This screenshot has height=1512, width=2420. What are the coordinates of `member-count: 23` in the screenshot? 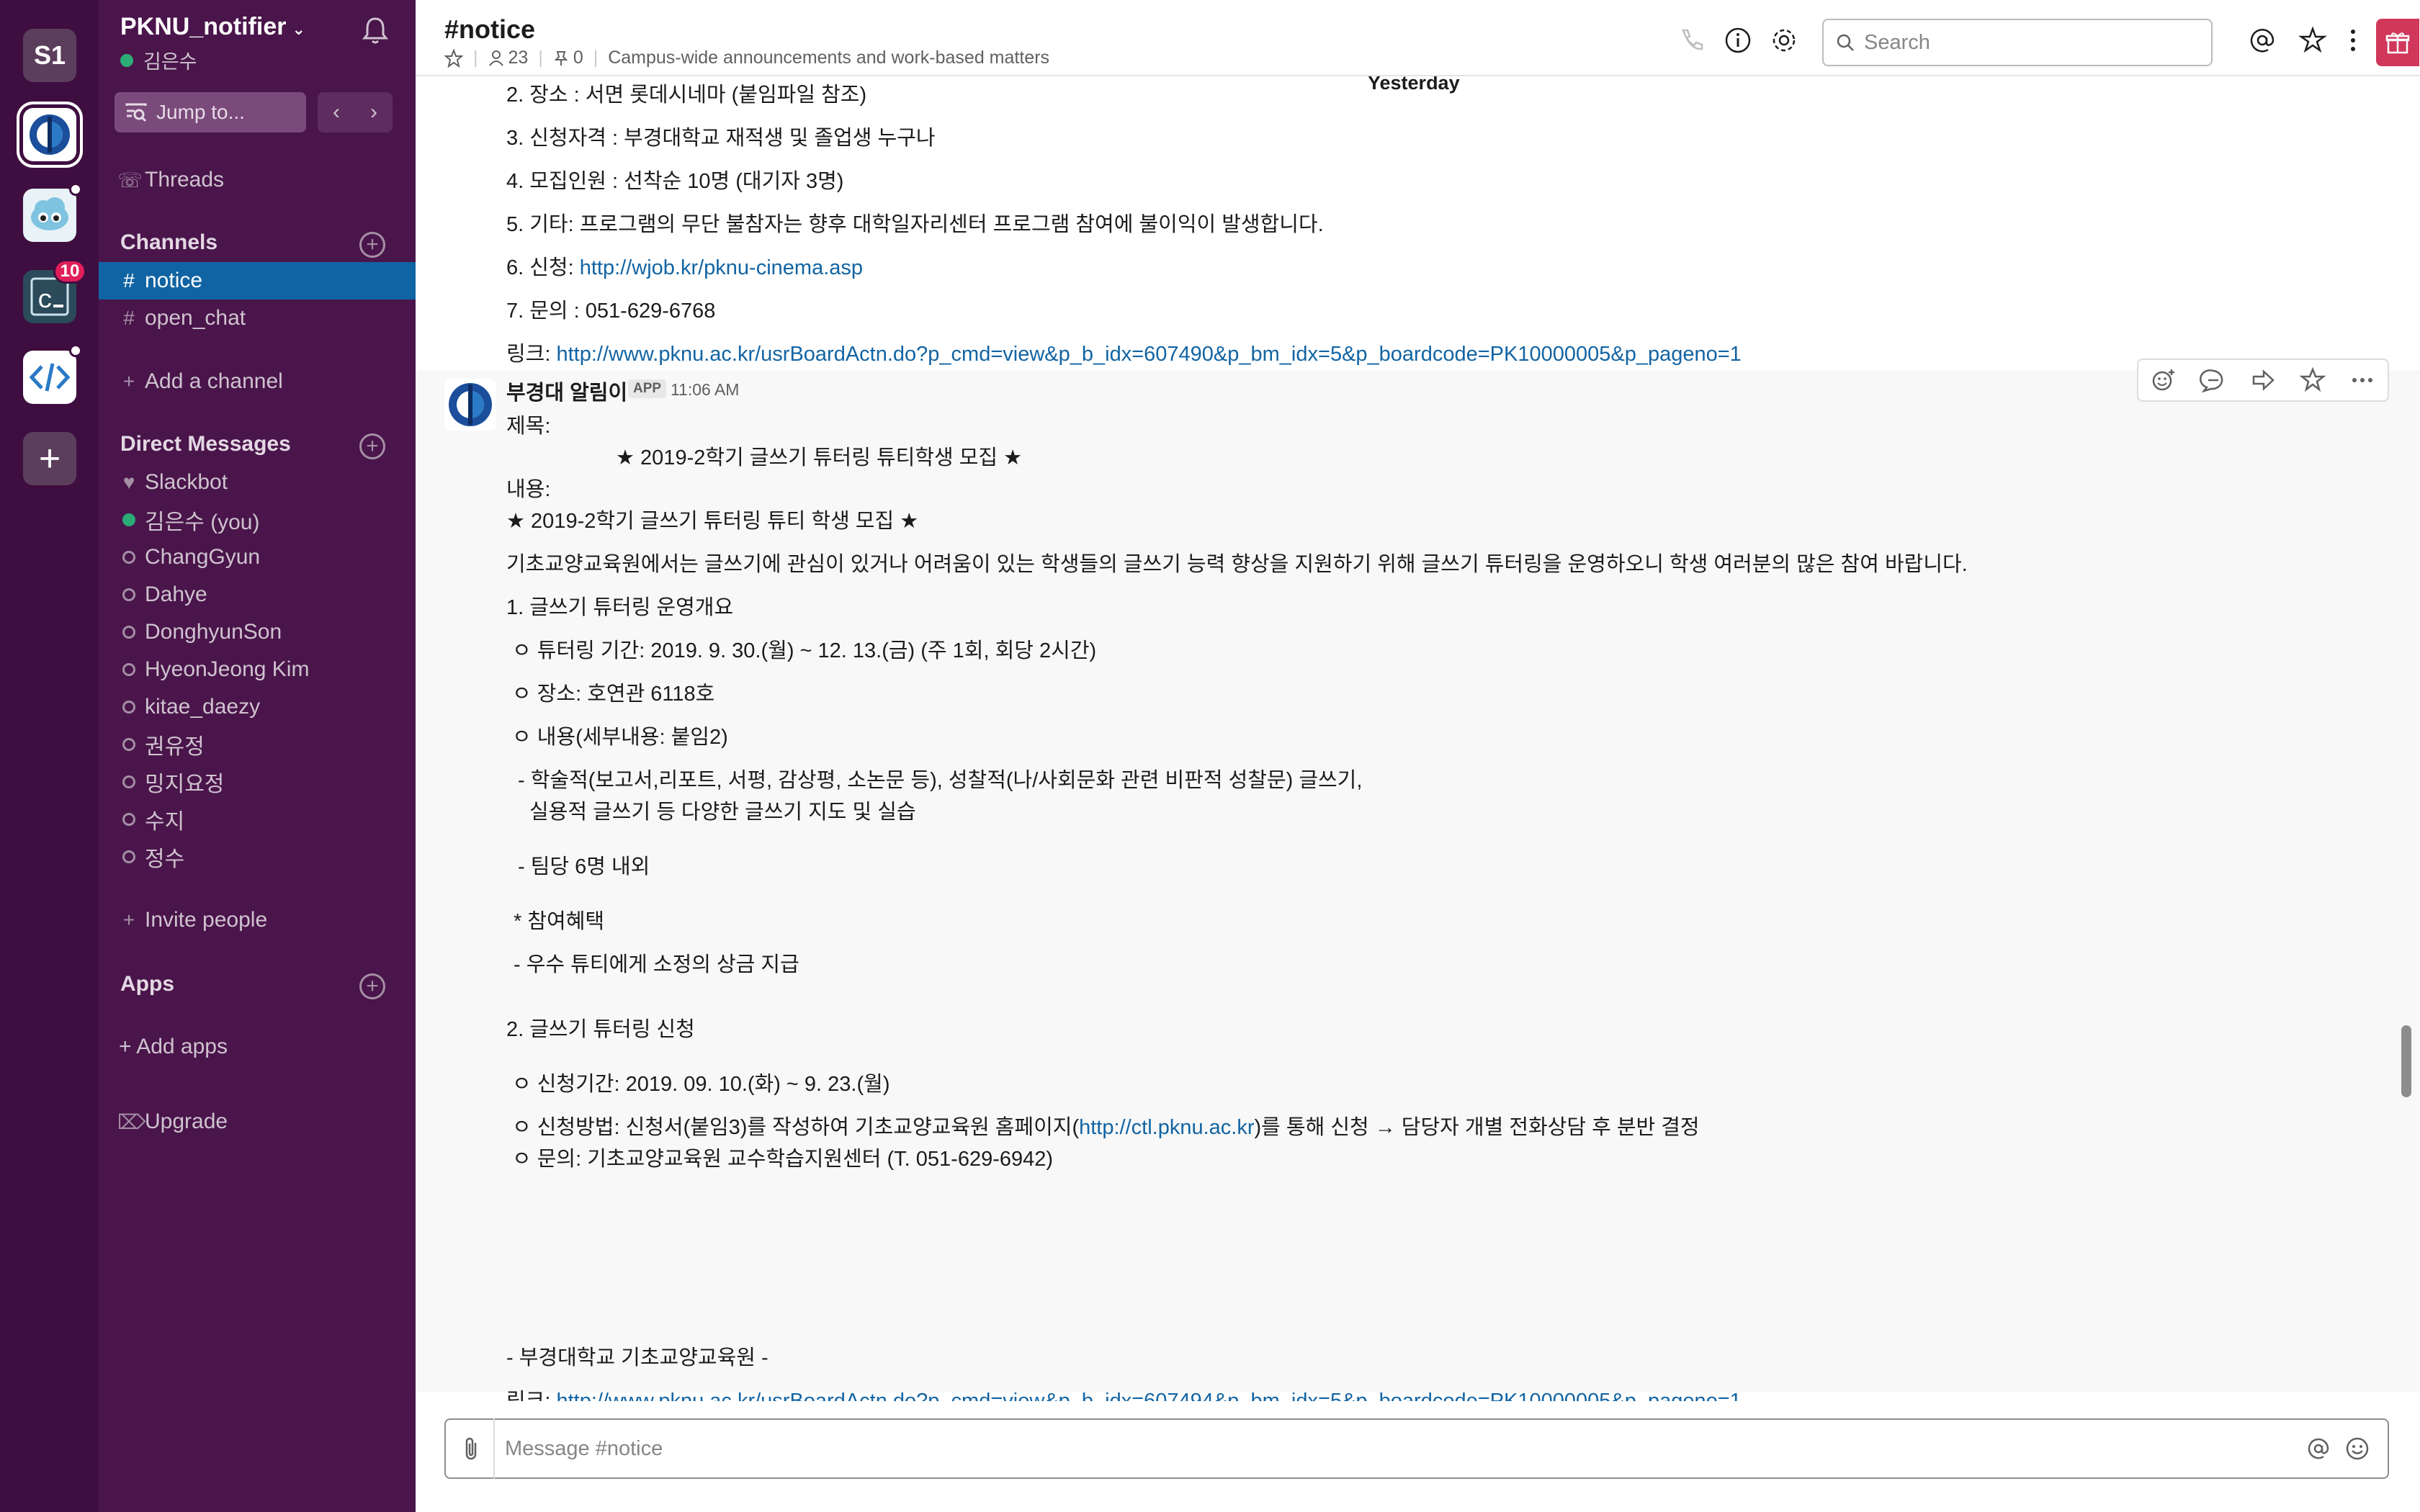 It's located at (518, 58).